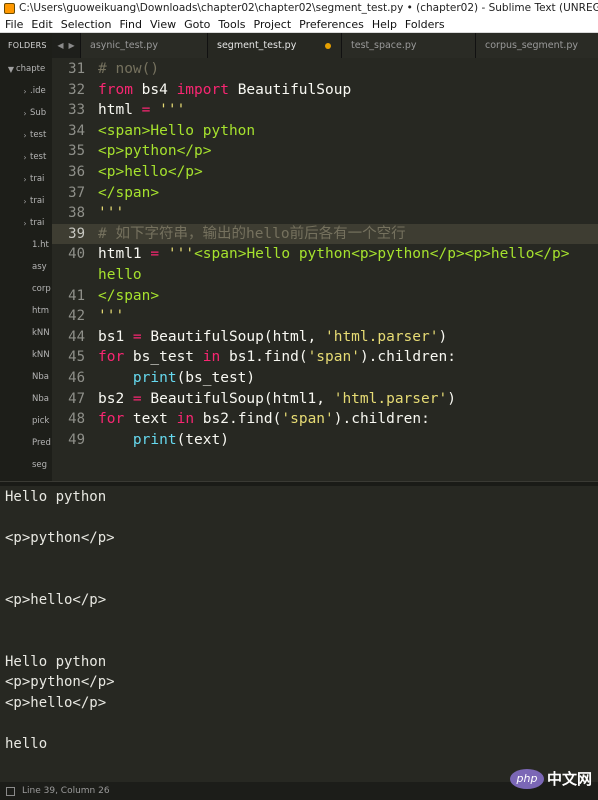  I want to click on menu-project: Project, so click(275, 24).